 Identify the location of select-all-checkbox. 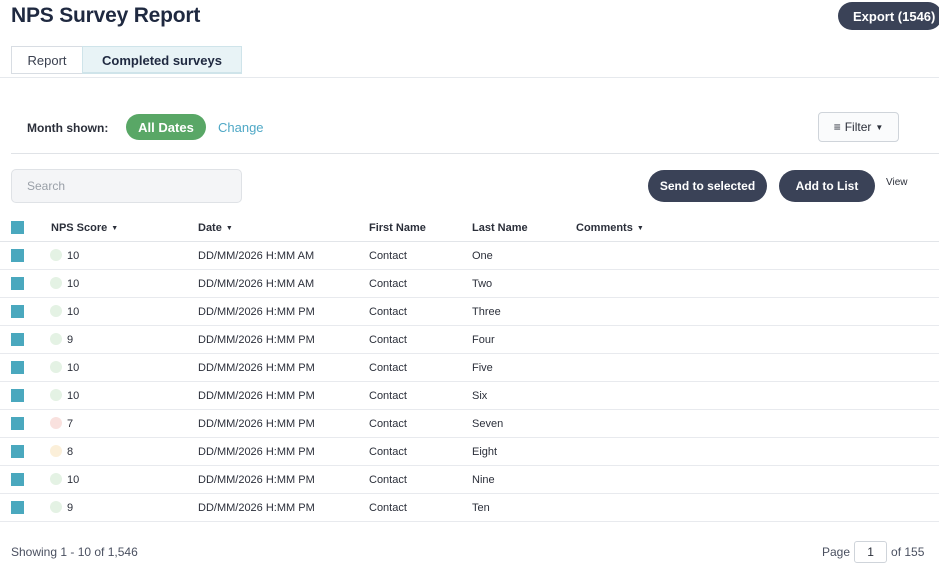
(17, 227).